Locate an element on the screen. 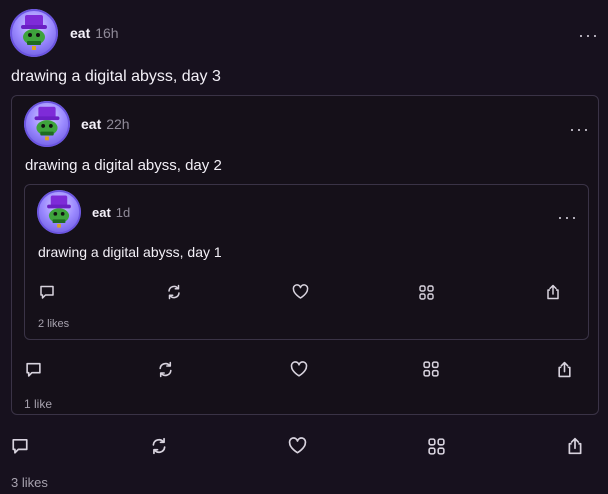  middle-action-bar is located at coordinates (298, 369).